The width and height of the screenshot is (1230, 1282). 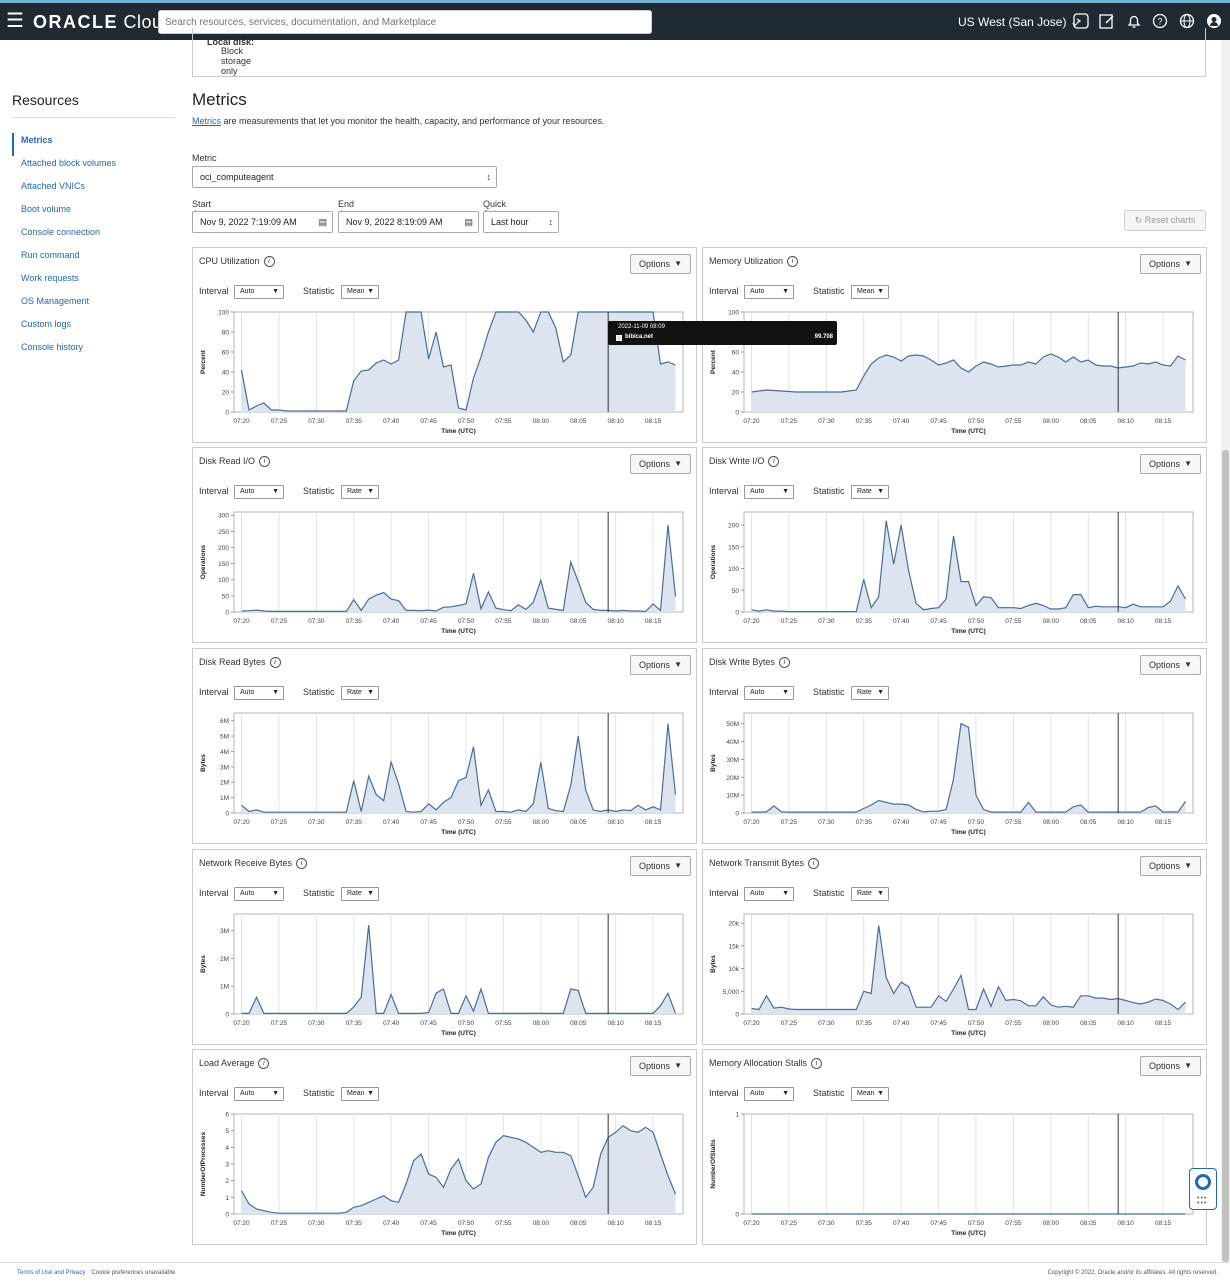 I want to click on end-time-input: Nov 9, 2022 8:19:09 AM ▤, so click(x=408, y=222).